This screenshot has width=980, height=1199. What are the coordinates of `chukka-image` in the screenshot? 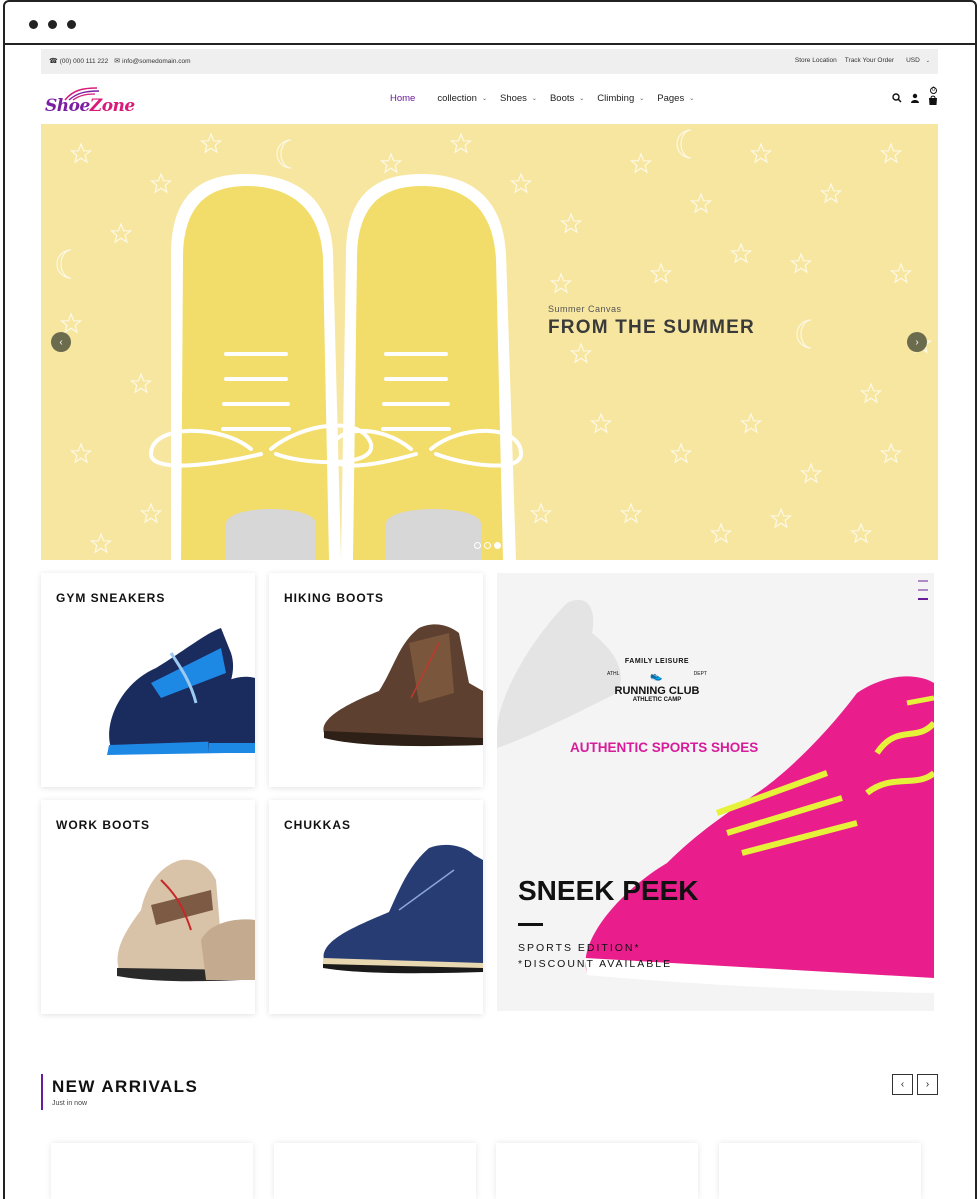 It's located at (403, 909).